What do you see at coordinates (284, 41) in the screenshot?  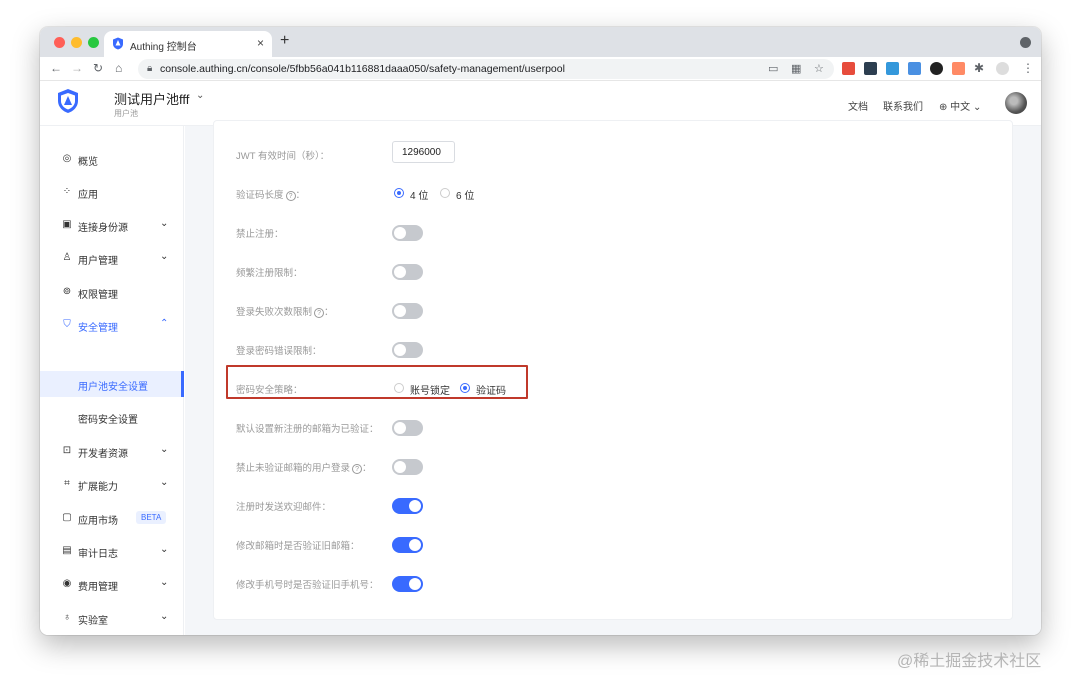 I see `new-tab-icon: +` at bounding box center [284, 41].